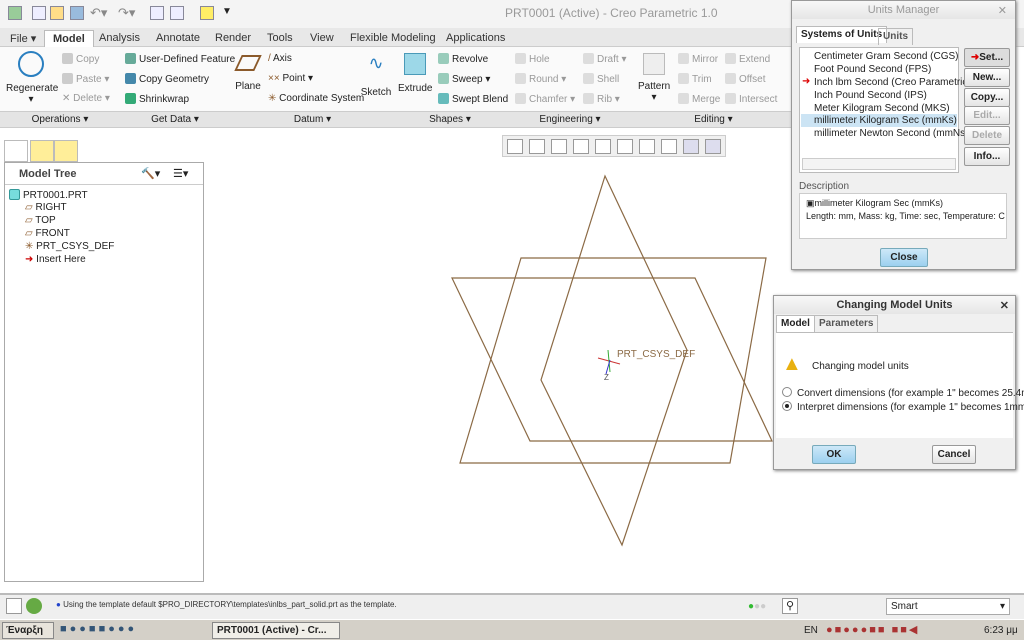 Image resolution: width=1024 pixels, height=640 pixels. Describe the element at coordinates (86, 98) in the screenshot. I see `delete-button: ✕ Delete ▾` at that location.